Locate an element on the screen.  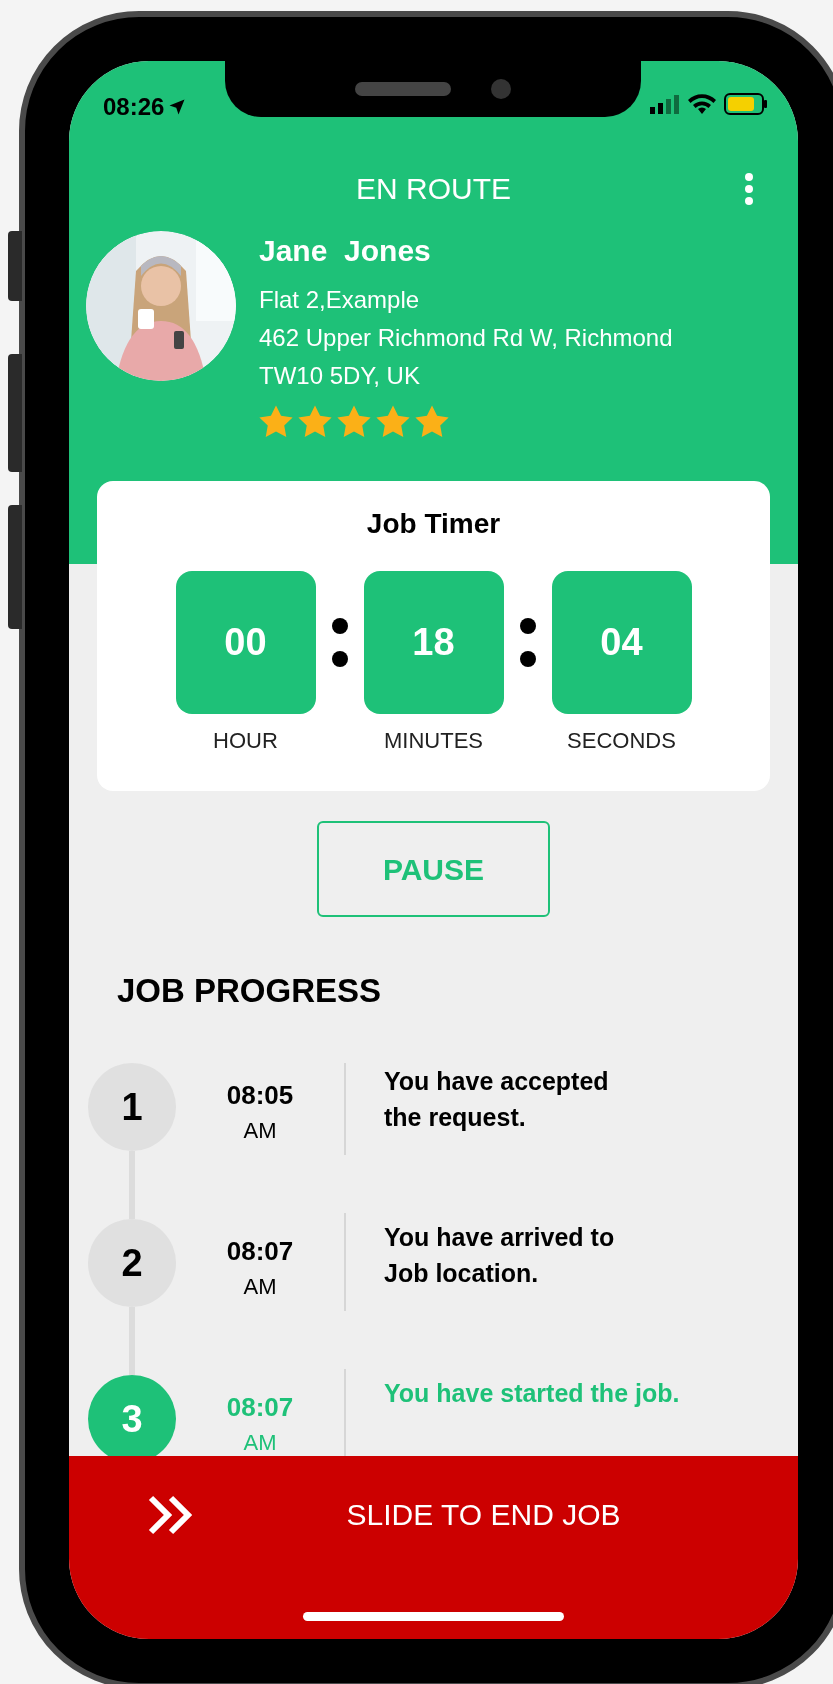
customer-name: Jane Jones is located at coordinates (345, 251).